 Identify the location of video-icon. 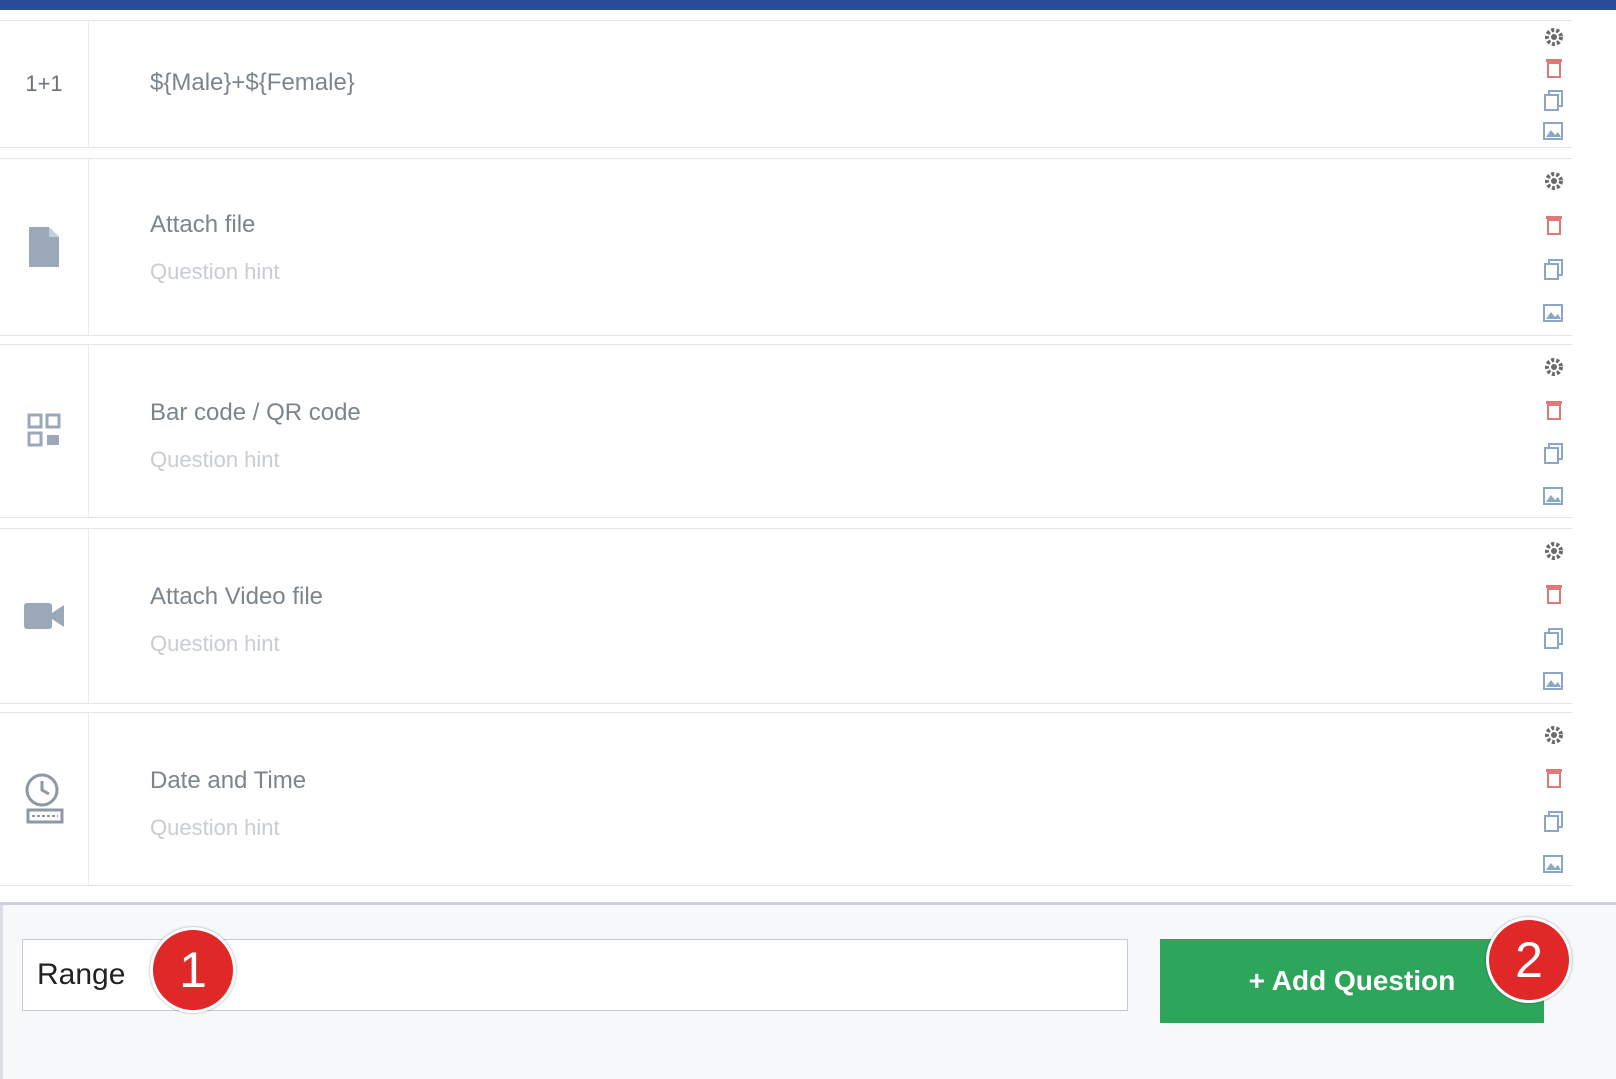
(44, 616).